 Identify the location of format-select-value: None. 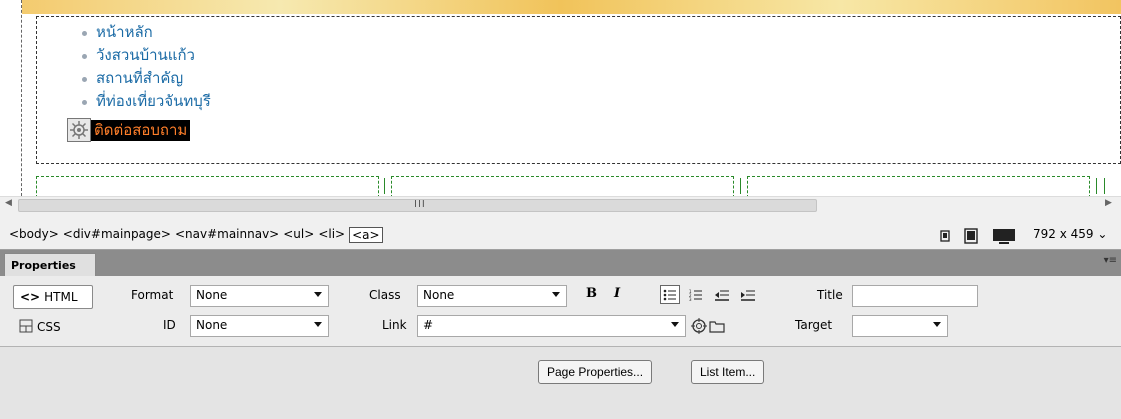
(212, 295).